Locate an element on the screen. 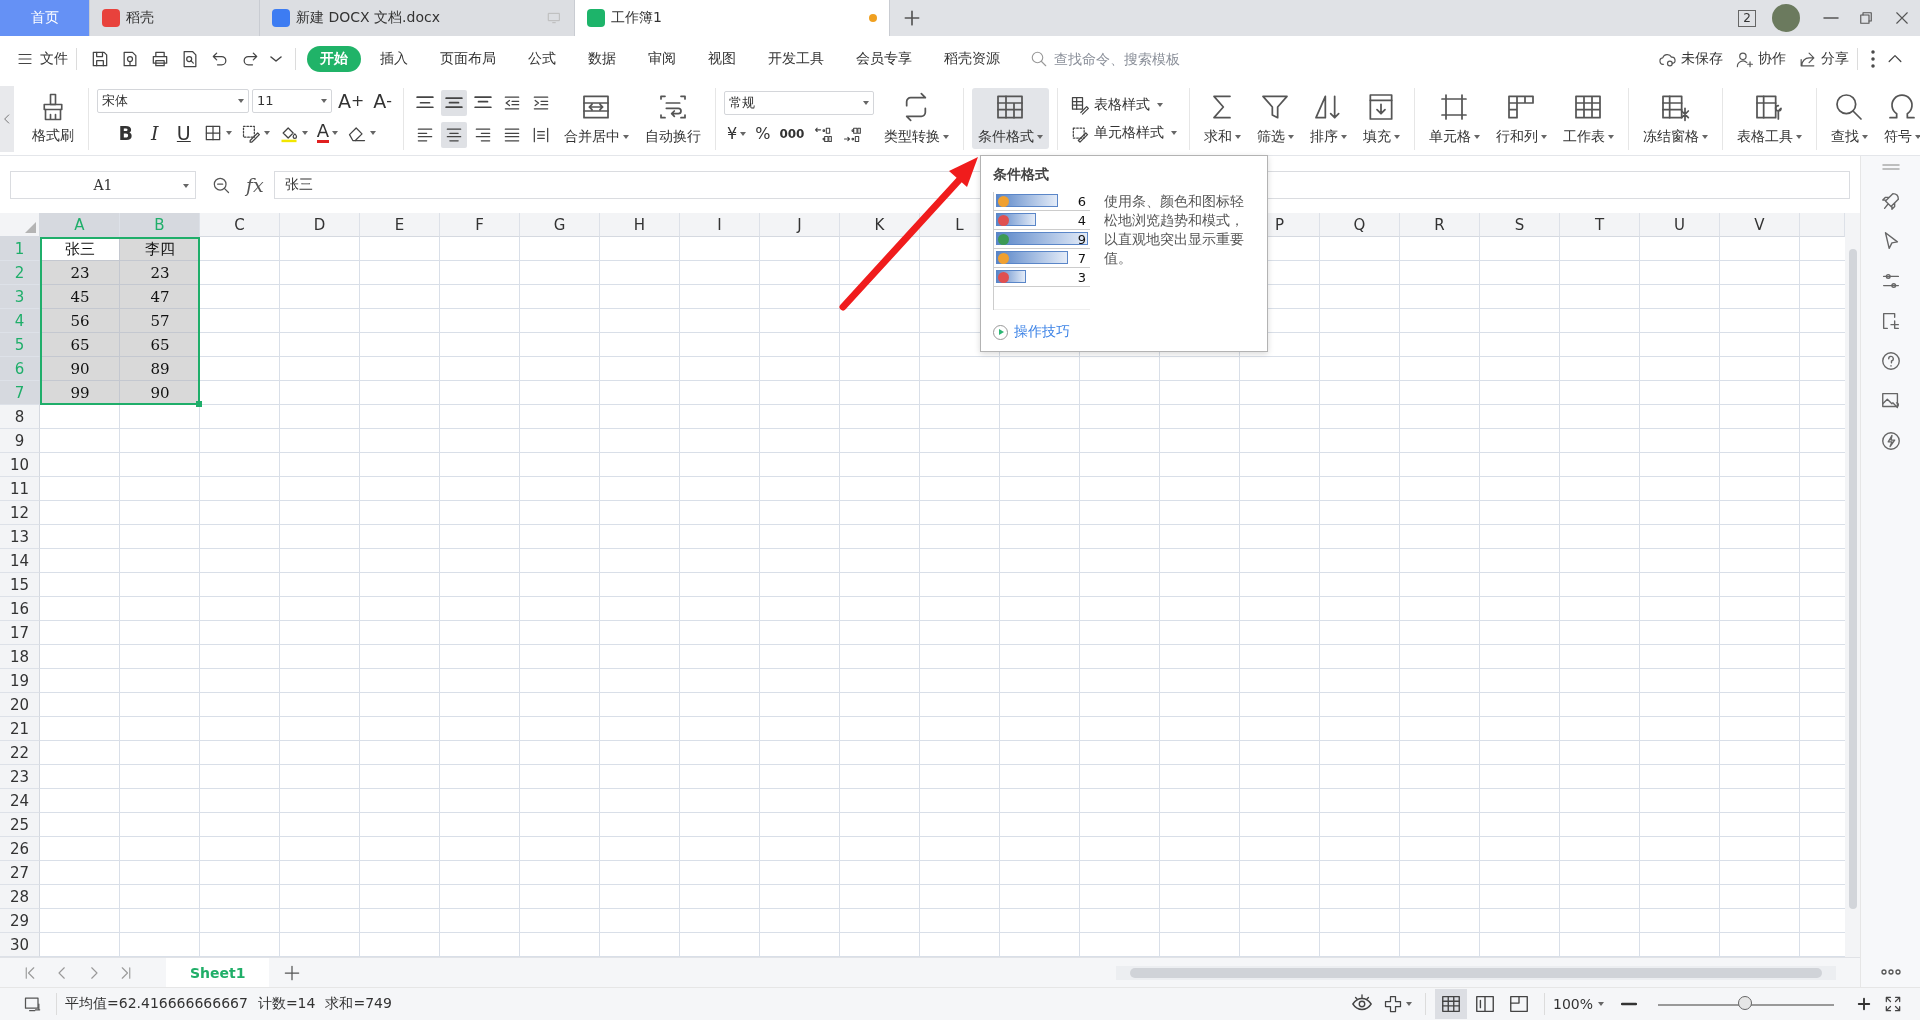 The image size is (1920, 1020). status-statistic: 求和=749 is located at coordinates (358, 1004).